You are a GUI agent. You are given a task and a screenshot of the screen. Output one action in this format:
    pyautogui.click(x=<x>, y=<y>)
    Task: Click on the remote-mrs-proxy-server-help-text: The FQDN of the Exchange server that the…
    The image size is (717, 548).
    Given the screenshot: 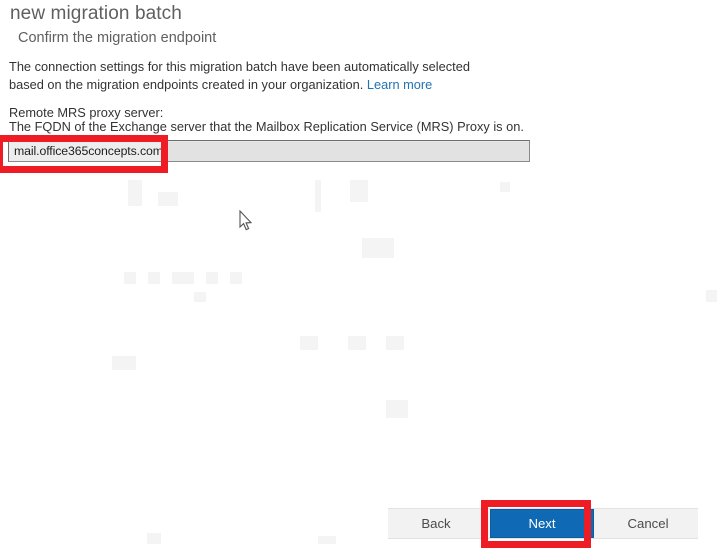 What is the action you would take?
    pyautogui.click(x=266, y=126)
    